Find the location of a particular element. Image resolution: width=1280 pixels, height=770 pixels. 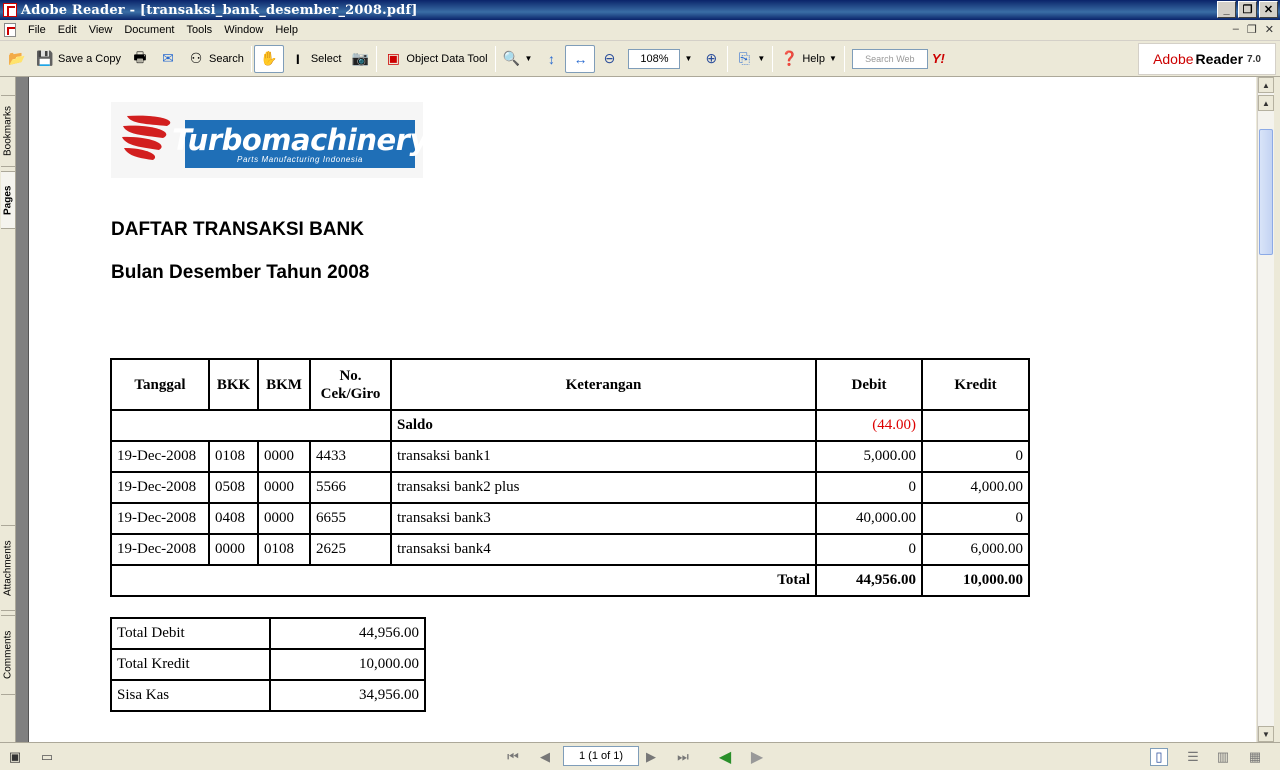

navigation-pane-toggle-icon: ▣ is located at coordinates (15, 757).